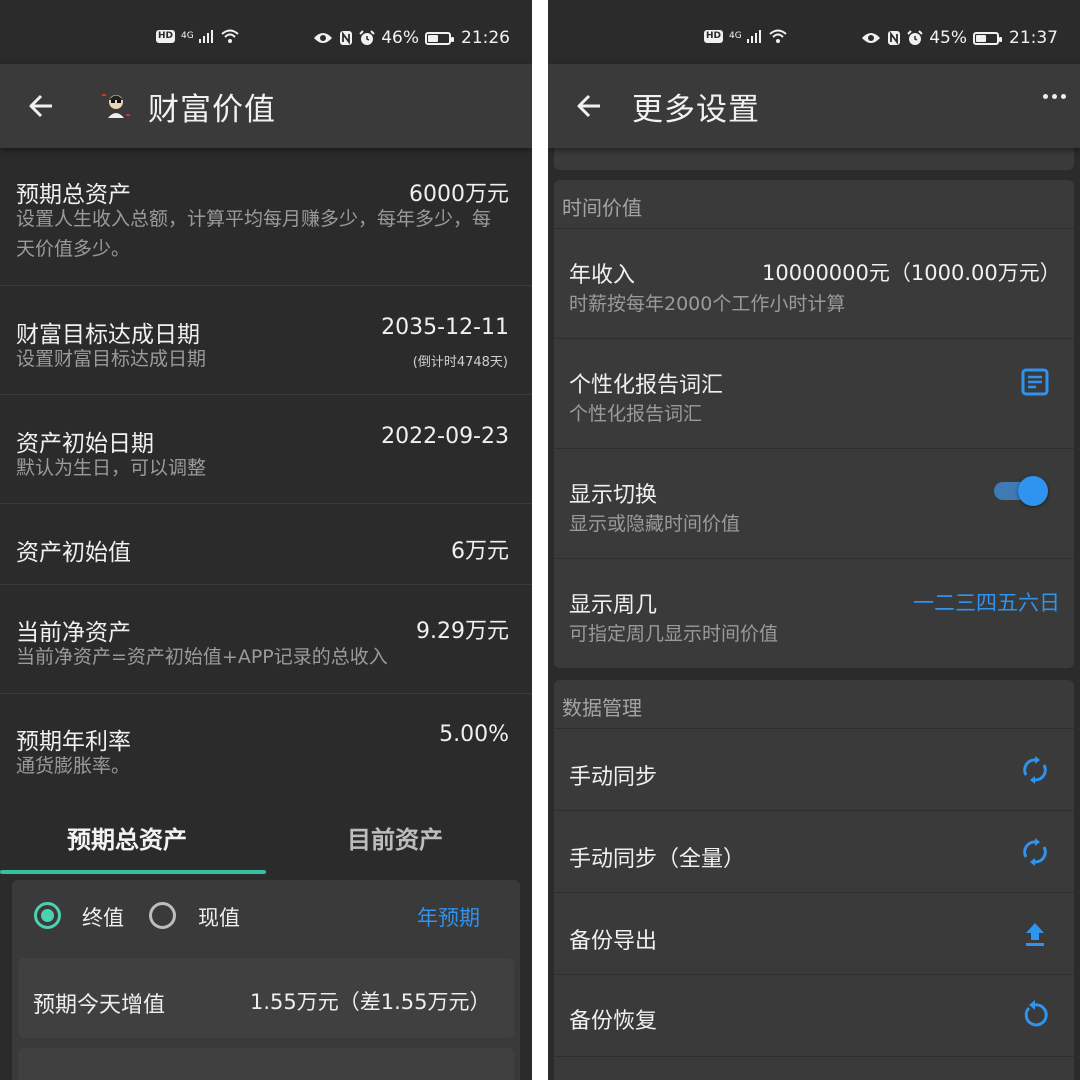 The image size is (1080, 1080). I want to click on app-bar: 更多设置, so click(814, 106).